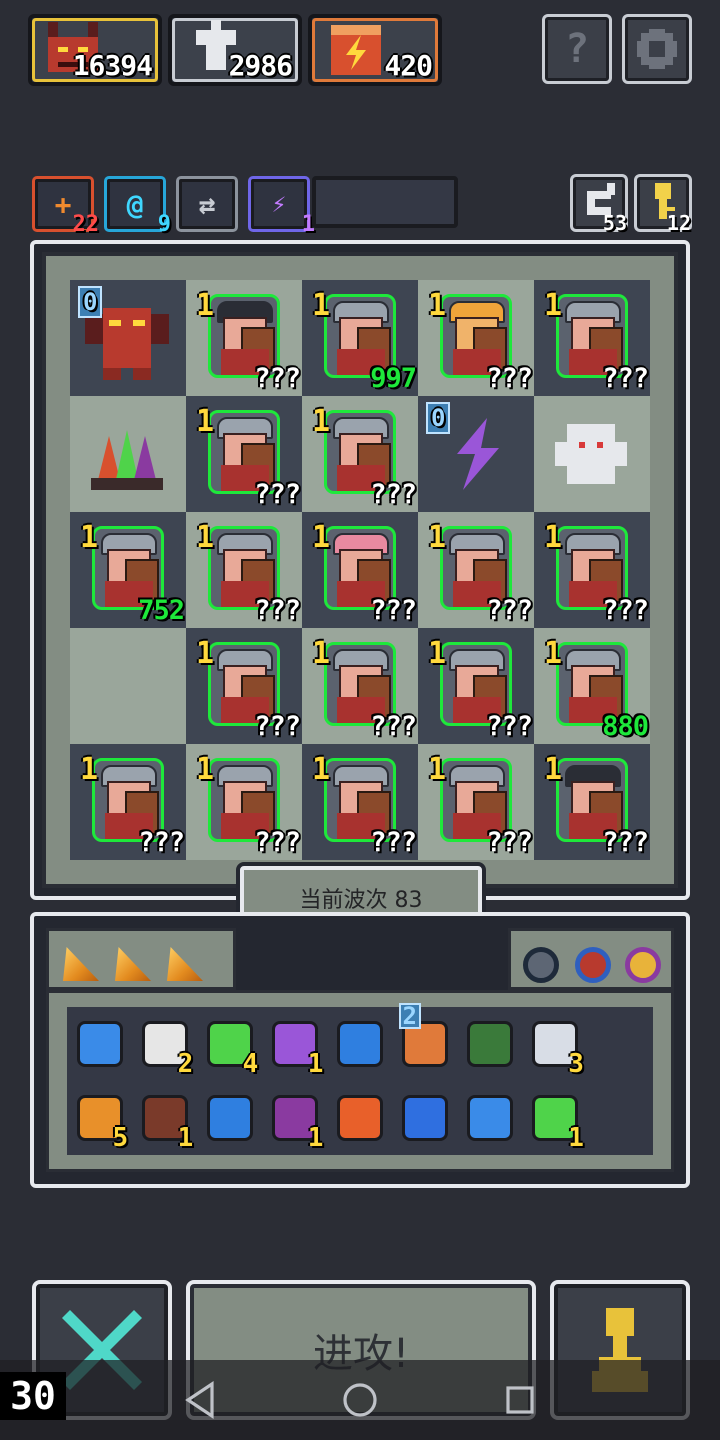  I want to click on inventory-item: 5, so click(99, 1118).